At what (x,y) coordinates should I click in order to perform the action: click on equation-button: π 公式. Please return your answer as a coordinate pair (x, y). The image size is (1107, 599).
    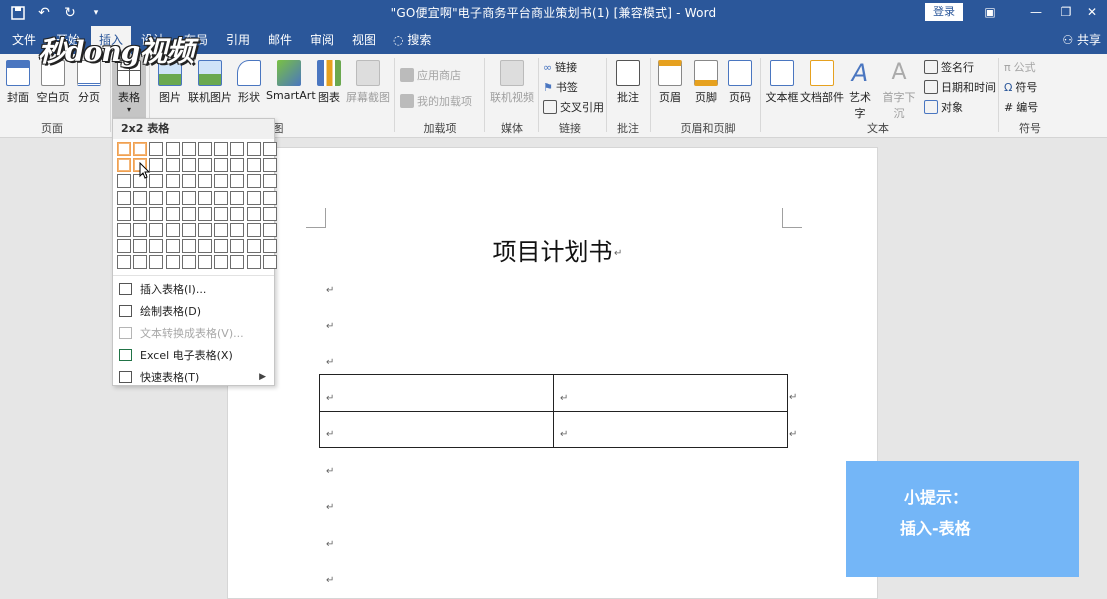
    Looking at the image, I should click on (1020, 67).